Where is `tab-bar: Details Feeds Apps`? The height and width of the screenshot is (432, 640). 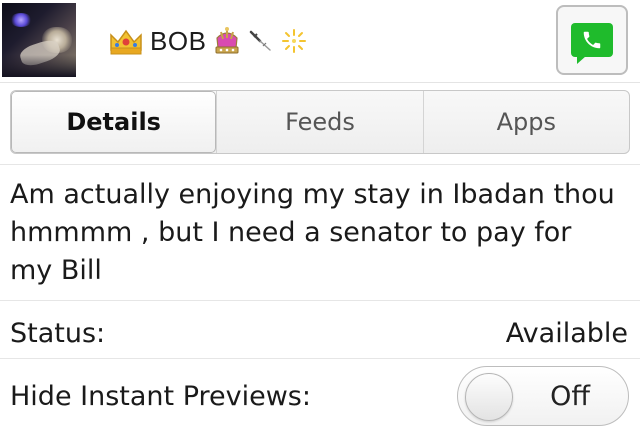 tab-bar: Details Feeds Apps is located at coordinates (320, 122).